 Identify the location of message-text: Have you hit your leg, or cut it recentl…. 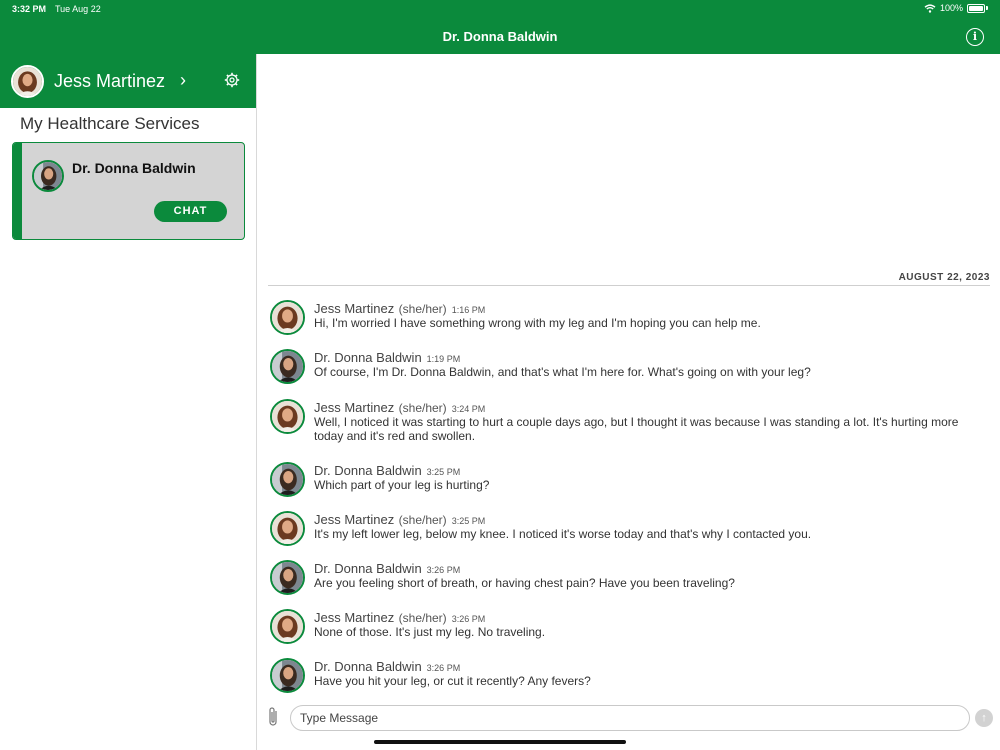
(452, 681).